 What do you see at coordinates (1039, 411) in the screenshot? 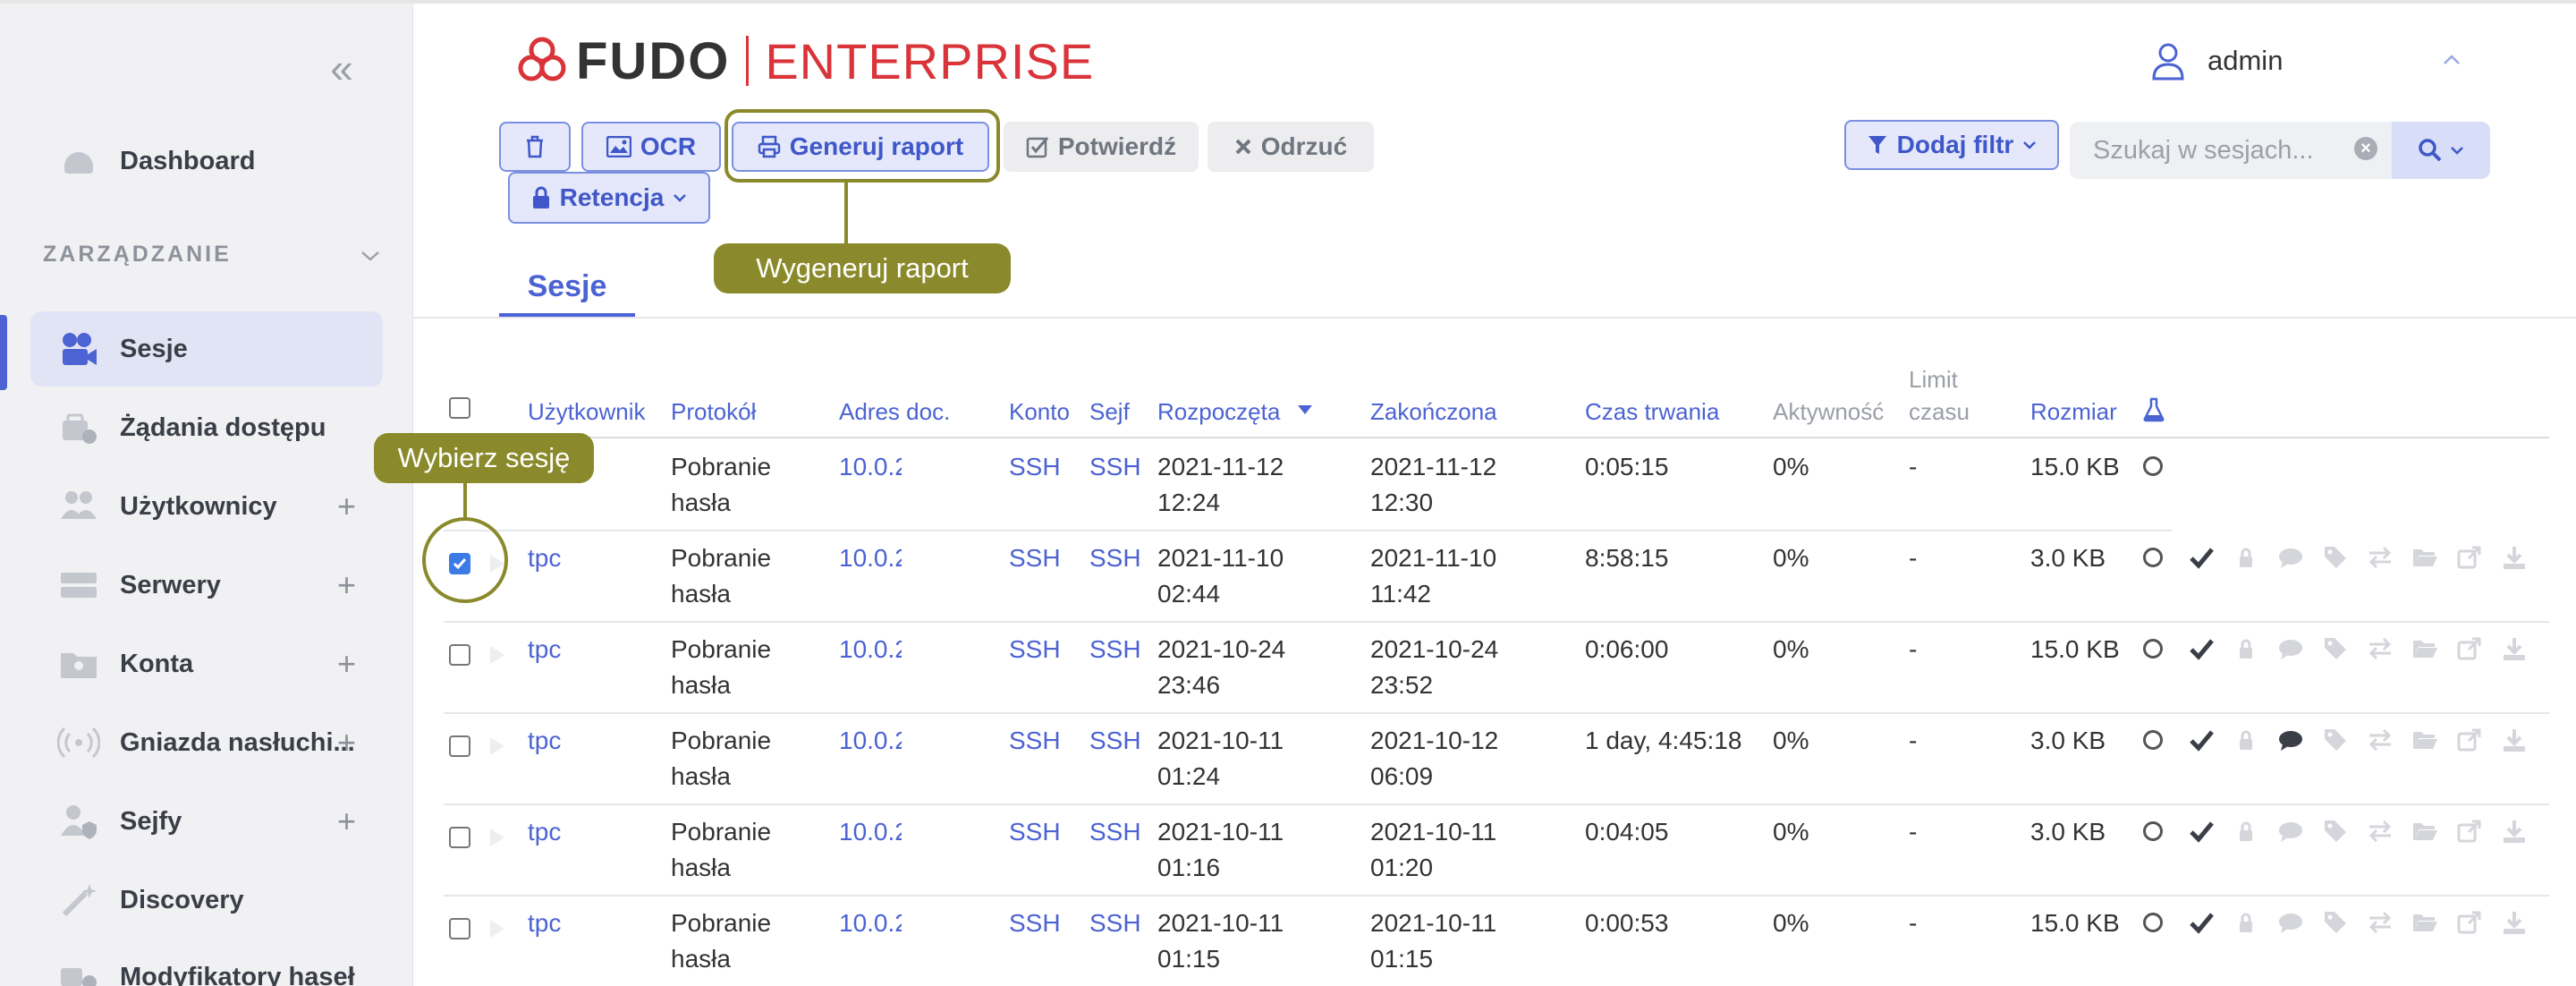
I see `column-account: Konto` at bounding box center [1039, 411].